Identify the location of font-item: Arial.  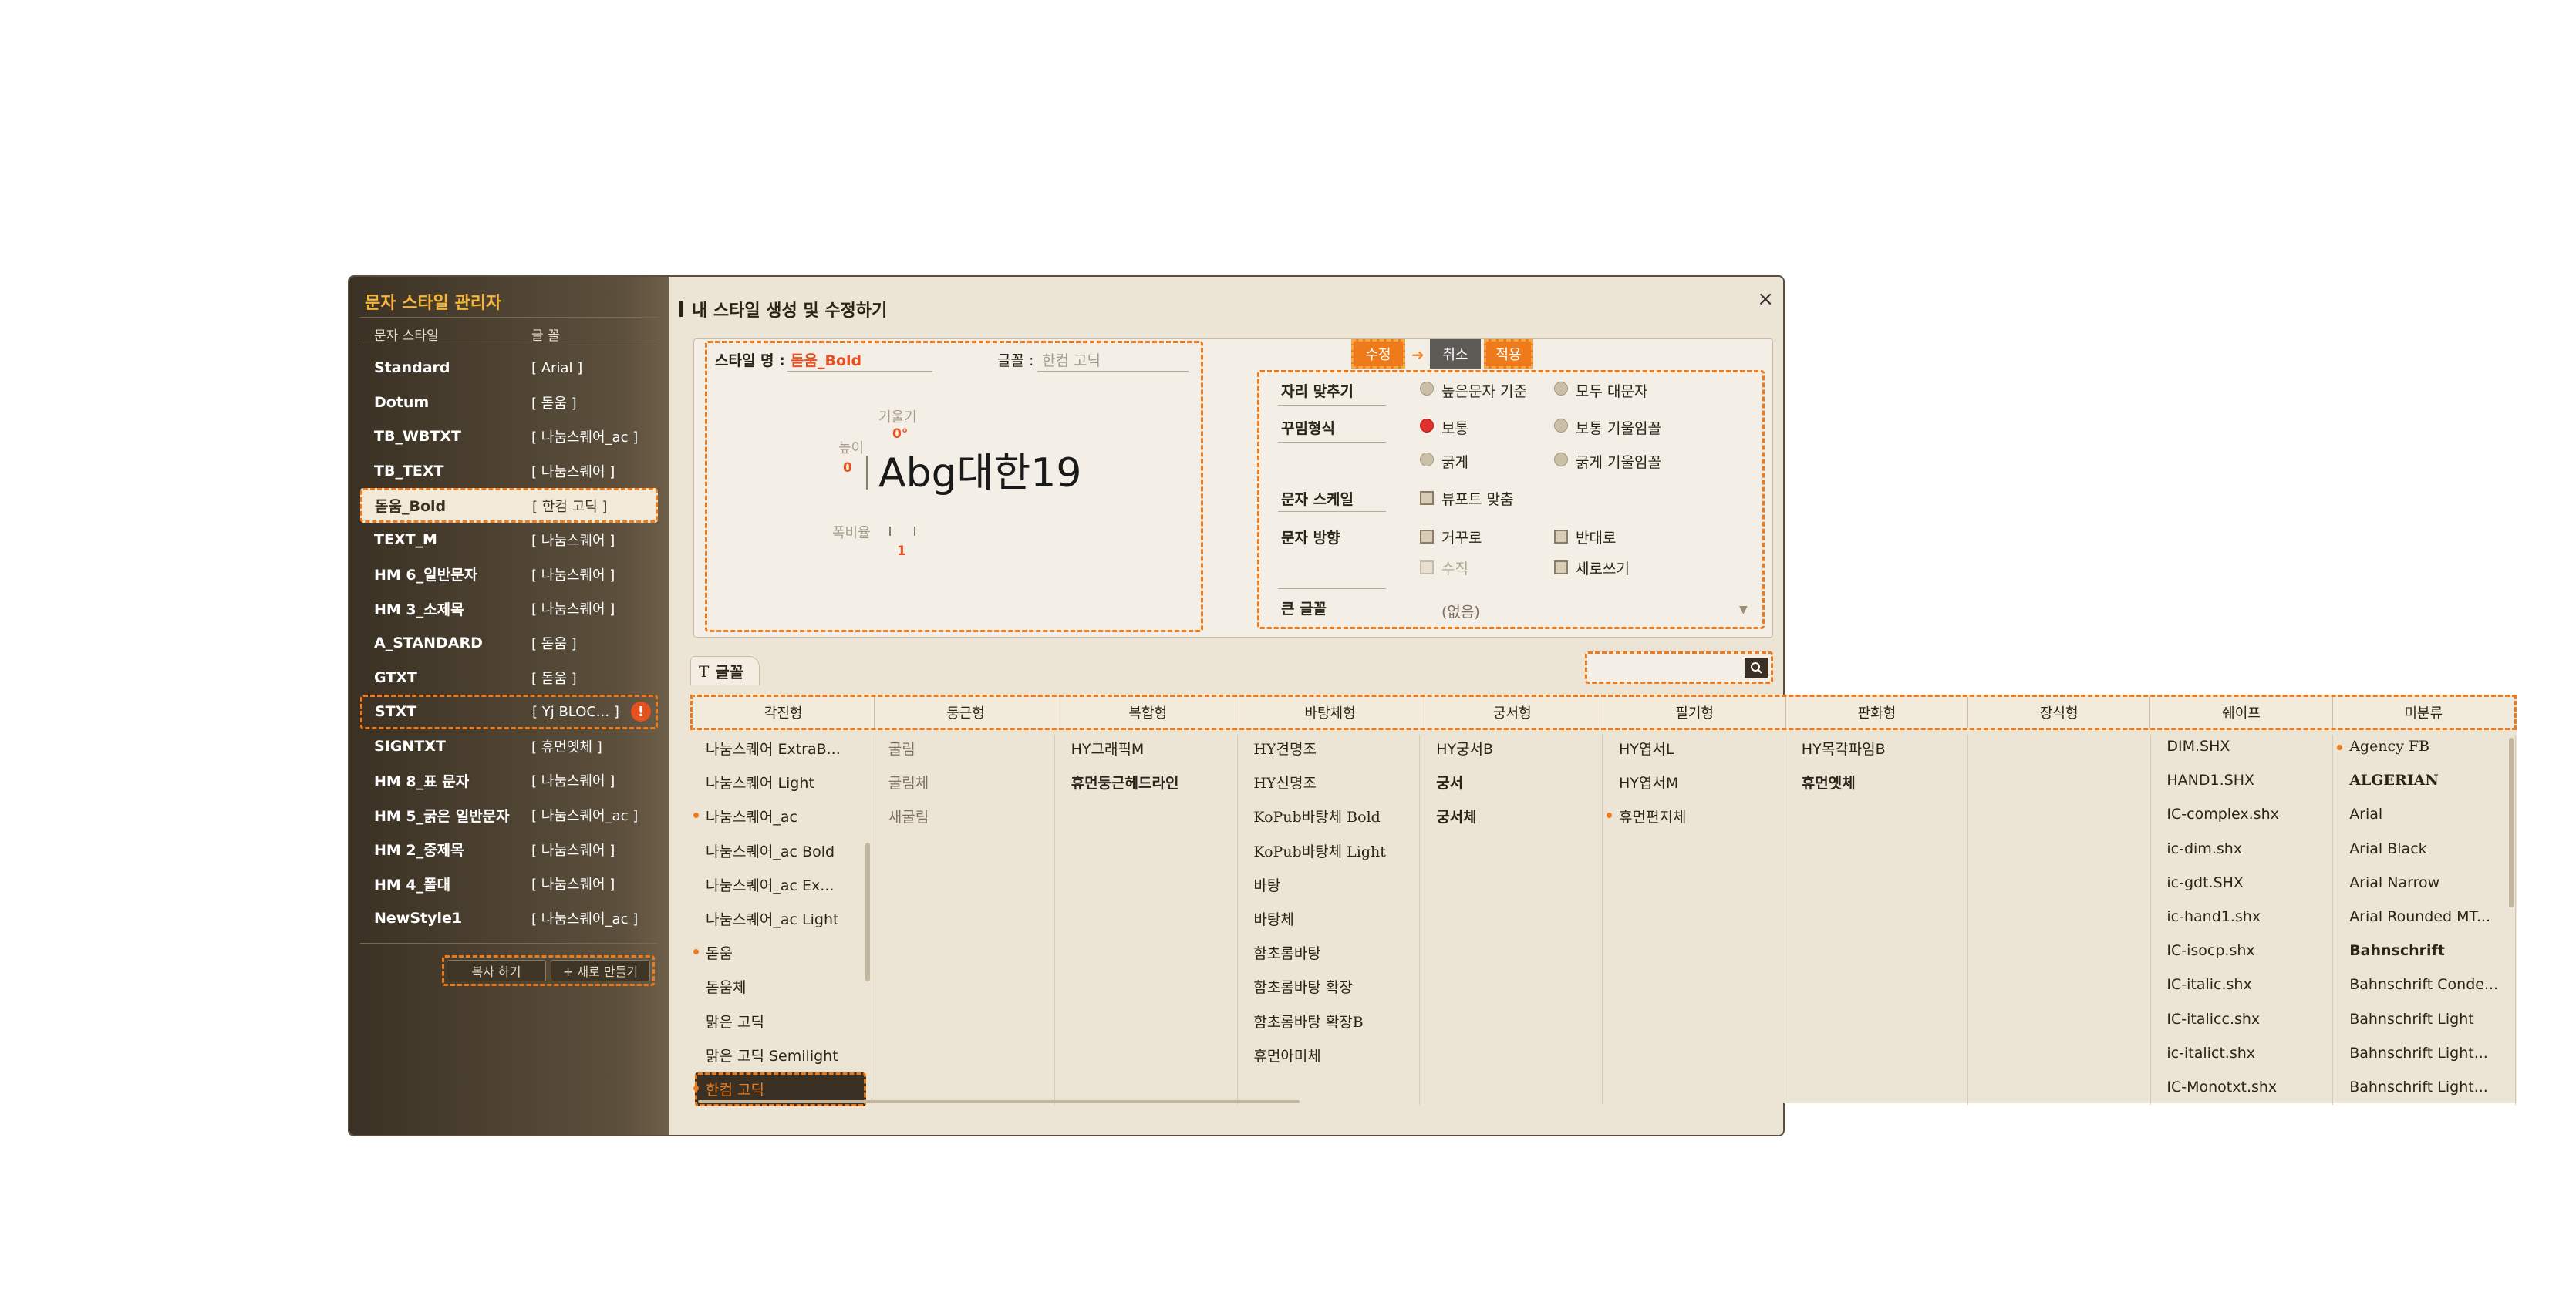
(2365, 814).